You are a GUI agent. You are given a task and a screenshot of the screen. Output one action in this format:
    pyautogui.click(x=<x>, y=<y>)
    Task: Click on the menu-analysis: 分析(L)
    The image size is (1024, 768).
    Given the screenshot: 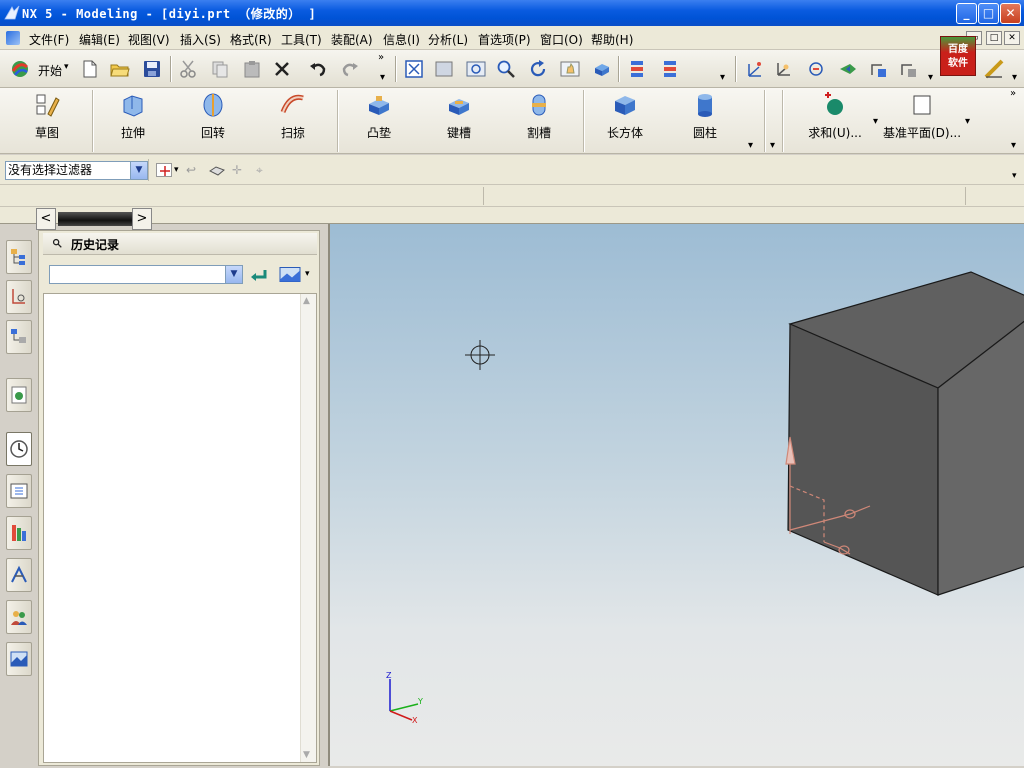 What is the action you would take?
    pyautogui.click(x=448, y=39)
    